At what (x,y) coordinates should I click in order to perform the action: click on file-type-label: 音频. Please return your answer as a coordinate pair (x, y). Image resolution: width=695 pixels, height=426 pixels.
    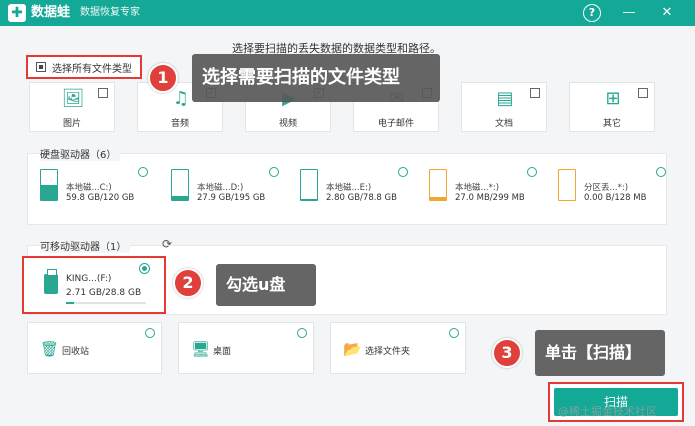
    Looking at the image, I should click on (179, 124).